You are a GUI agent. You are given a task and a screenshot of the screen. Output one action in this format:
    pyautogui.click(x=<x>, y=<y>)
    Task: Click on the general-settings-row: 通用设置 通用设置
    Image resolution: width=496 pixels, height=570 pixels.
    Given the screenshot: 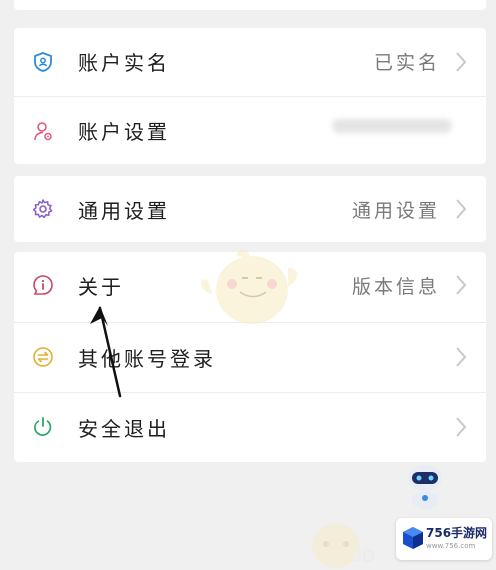 What is the action you would take?
    pyautogui.click(x=250, y=209)
    